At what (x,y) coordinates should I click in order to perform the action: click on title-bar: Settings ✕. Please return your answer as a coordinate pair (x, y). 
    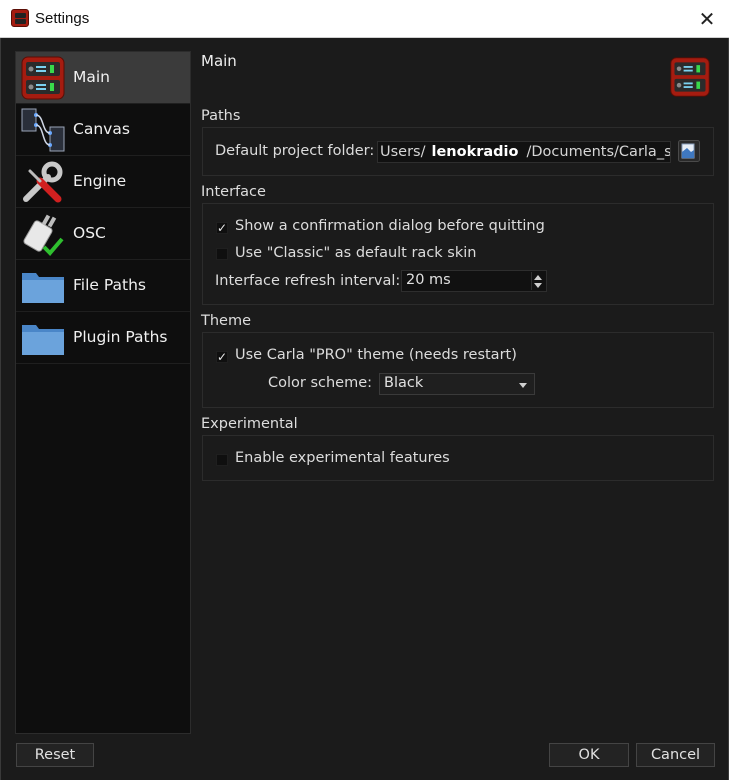
    Looking at the image, I should click on (364, 19).